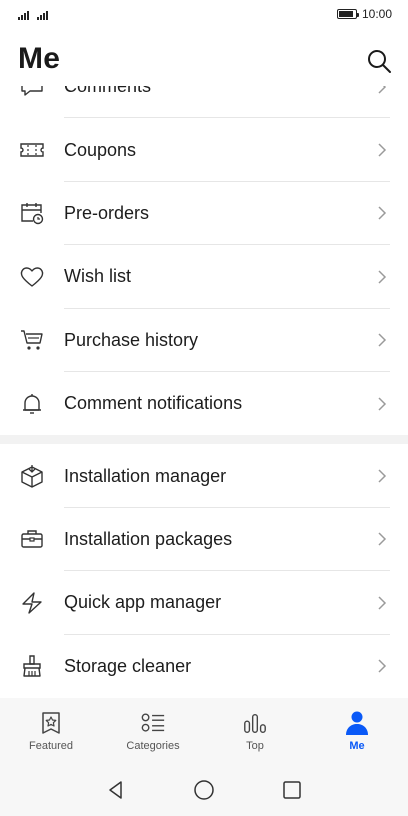  I want to click on list-item-installation-manager: Installation manager, so click(204, 476).